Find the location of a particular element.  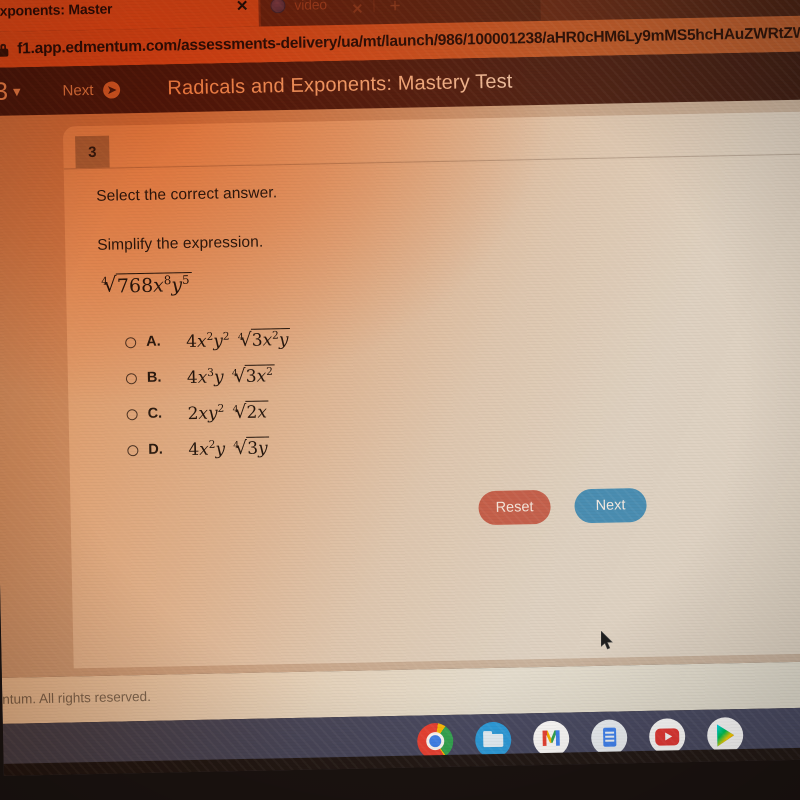

radicand-term-exp: 5 is located at coordinates (185, 279).